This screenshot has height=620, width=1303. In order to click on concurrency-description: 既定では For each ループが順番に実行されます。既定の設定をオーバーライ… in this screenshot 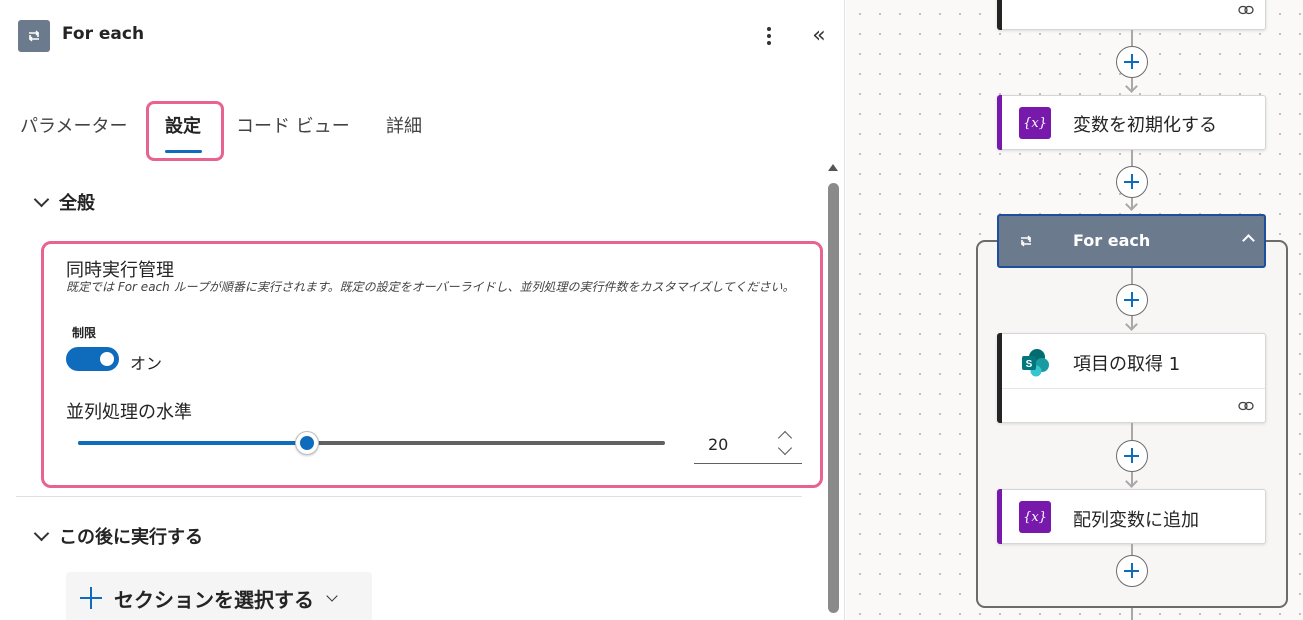, I will do `click(430, 287)`.